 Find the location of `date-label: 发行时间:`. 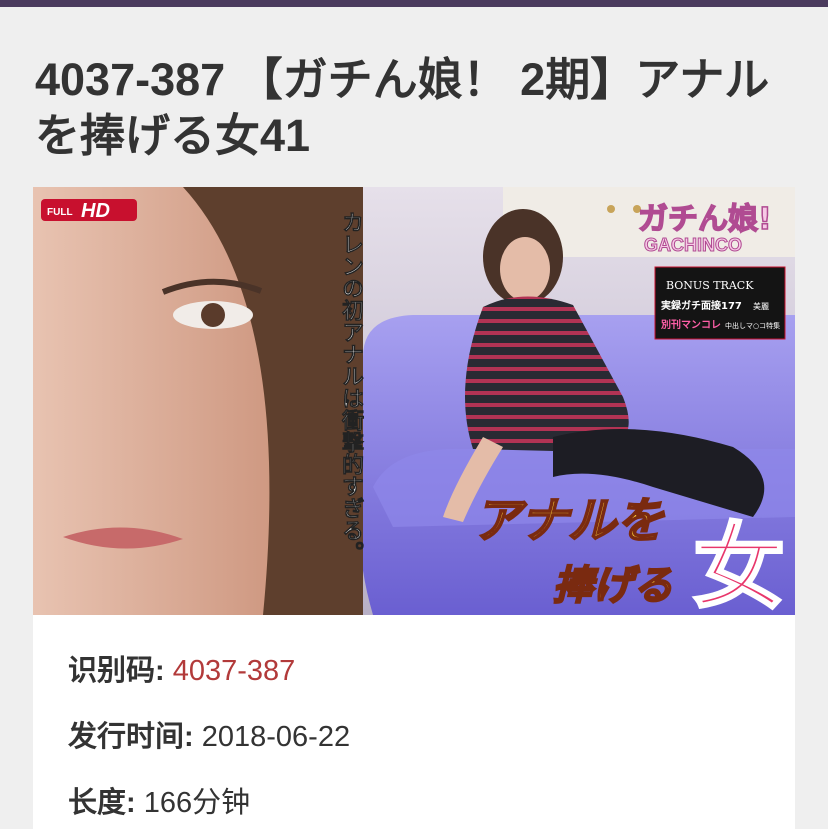

date-label: 发行时间: is located at coordinates (131, 737).